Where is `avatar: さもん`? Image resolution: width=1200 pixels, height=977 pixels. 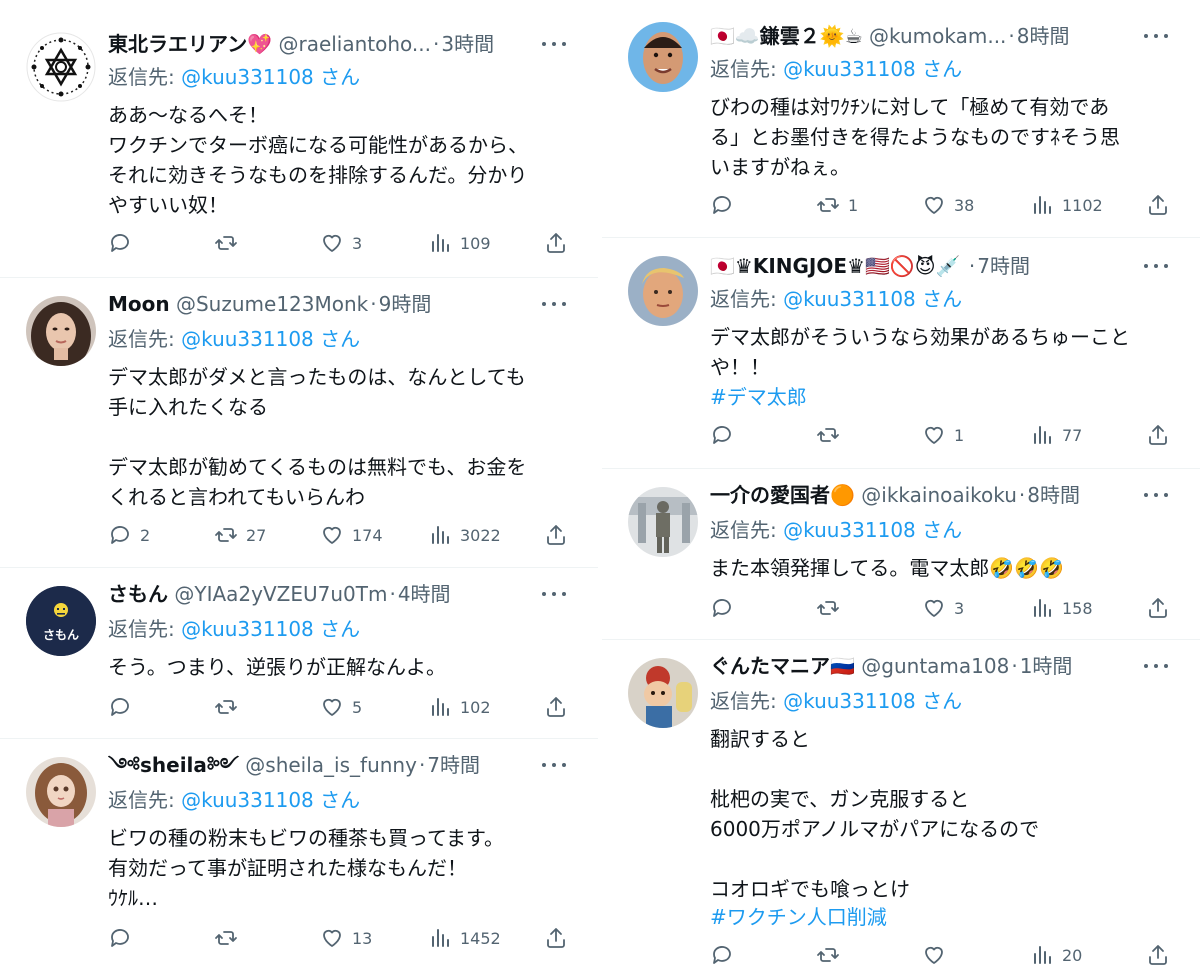
avatar: さもん is located at coordinates (61, 621).